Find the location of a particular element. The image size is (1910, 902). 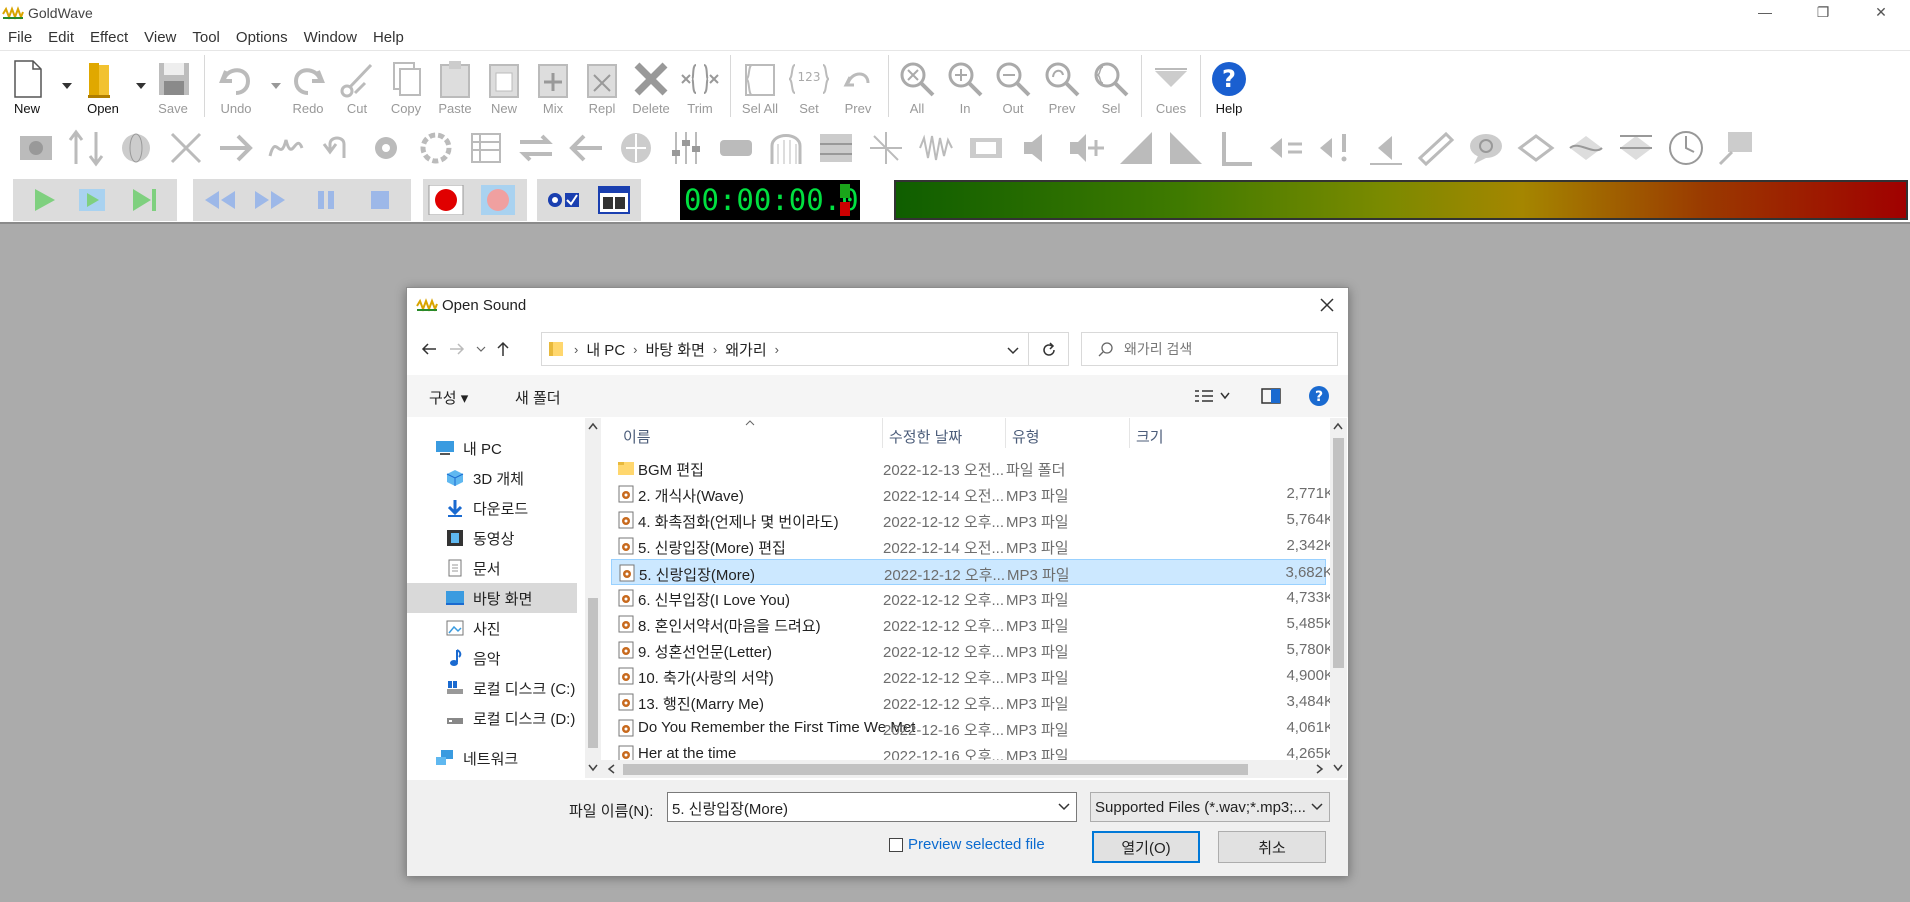

play-icon is located at coordinates (42, 200).